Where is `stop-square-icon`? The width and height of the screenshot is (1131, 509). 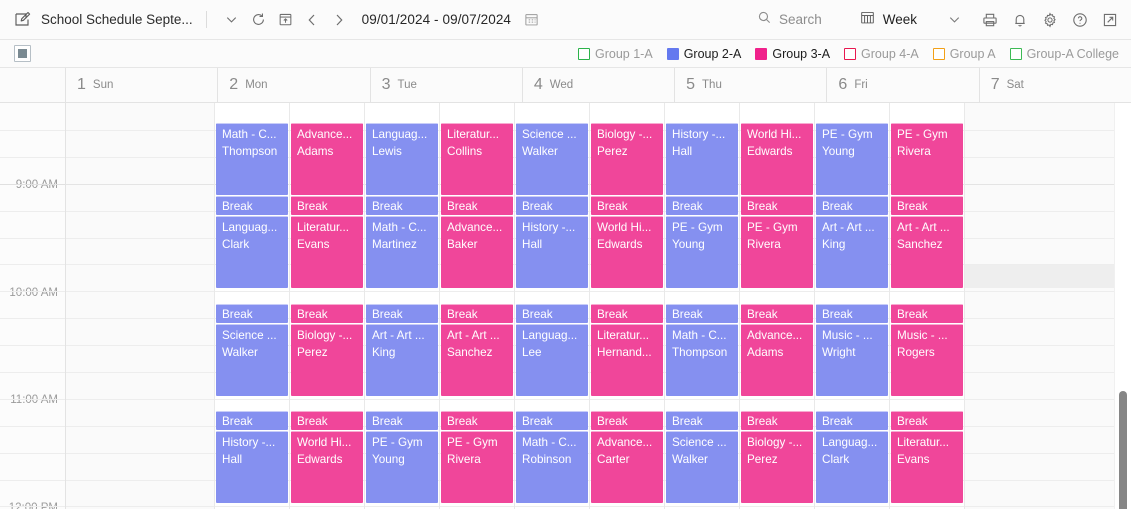 stop-square-icon is located at coordinates (22, 53).